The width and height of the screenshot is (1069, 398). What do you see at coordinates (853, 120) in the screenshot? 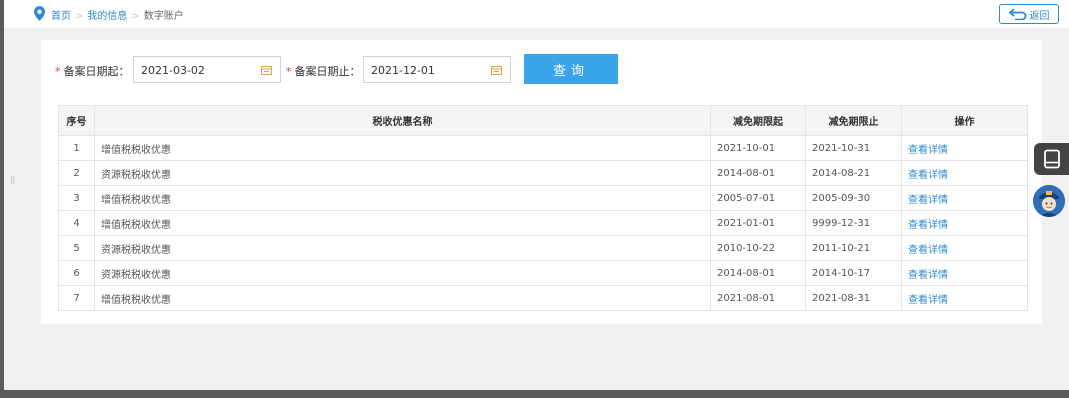
I see `header-end: 减免期限止` at bounding box center [853, 120].